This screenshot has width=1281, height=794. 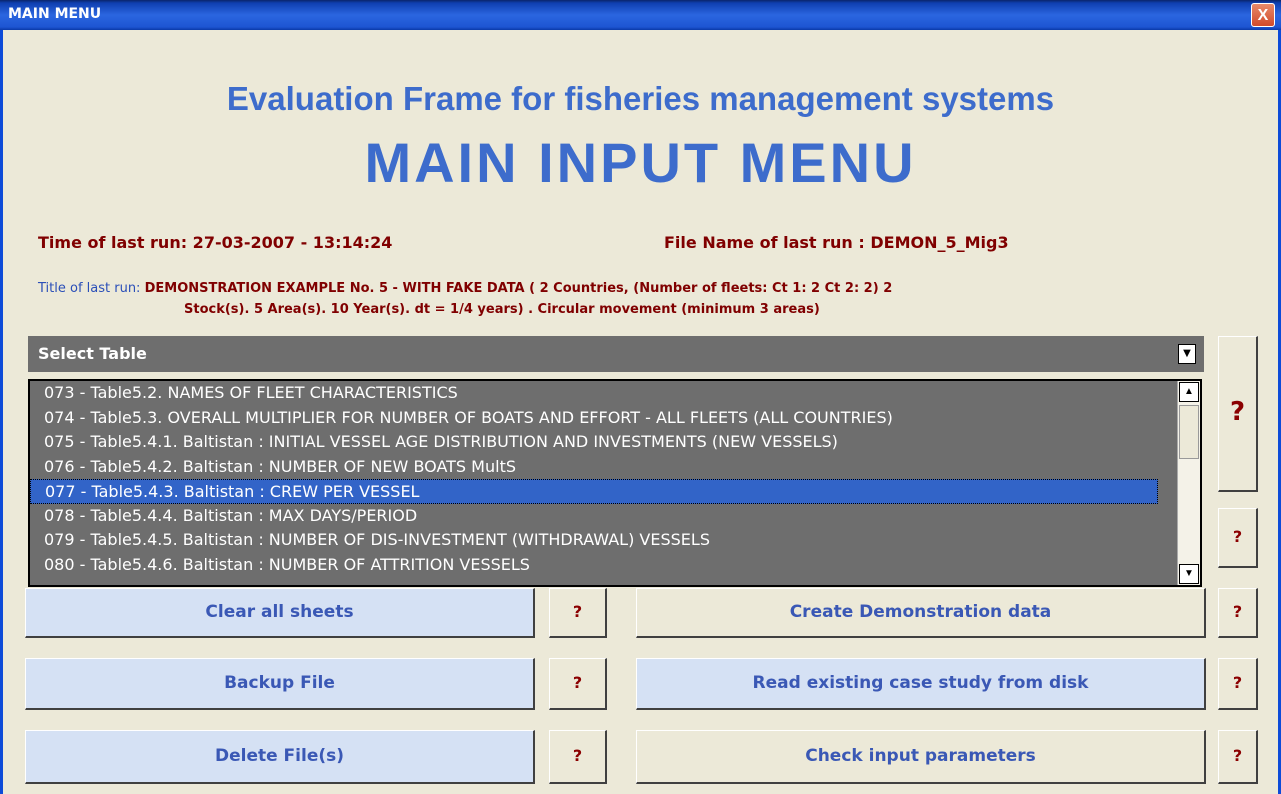 What do you see at coordinates (1189, 392) in the screenshot?
I see `scroll-up-icon: ▲` at bounding box center [1189, 392].